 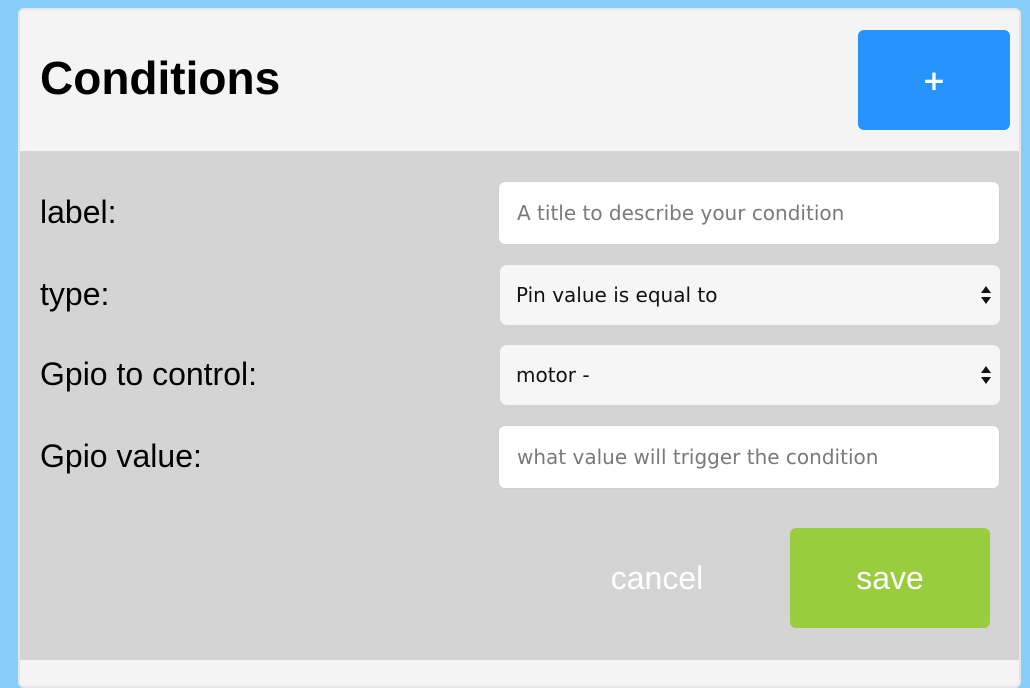 I want to click on page-title: Conditions, so click(x=160, y=78).